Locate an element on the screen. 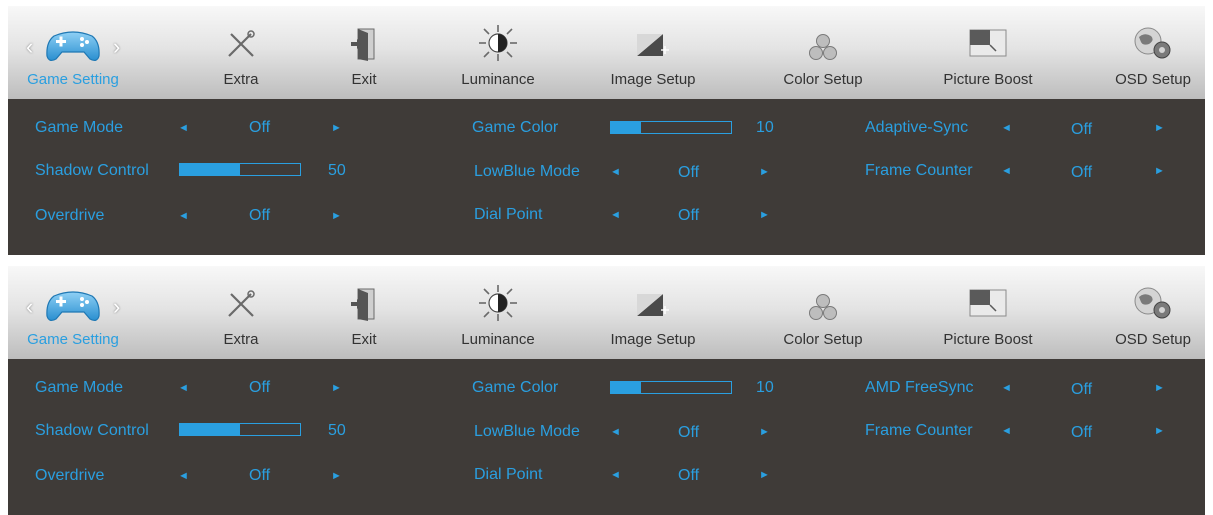 The height and width of the screenshot is (515, 1213). frame-counter-value: Off is located at coordinates (1082, 172).